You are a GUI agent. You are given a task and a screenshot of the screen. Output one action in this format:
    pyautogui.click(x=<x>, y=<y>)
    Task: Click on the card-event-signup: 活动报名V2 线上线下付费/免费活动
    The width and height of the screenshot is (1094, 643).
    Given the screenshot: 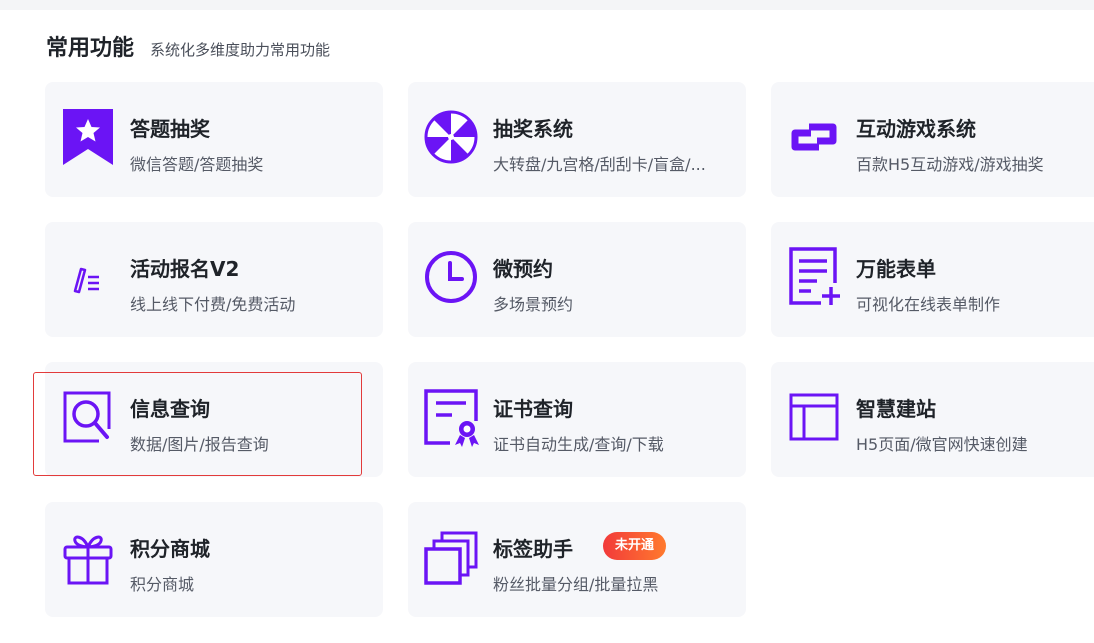 What is the action you would take?
    pyautogui.click(x=214, y=279)
    